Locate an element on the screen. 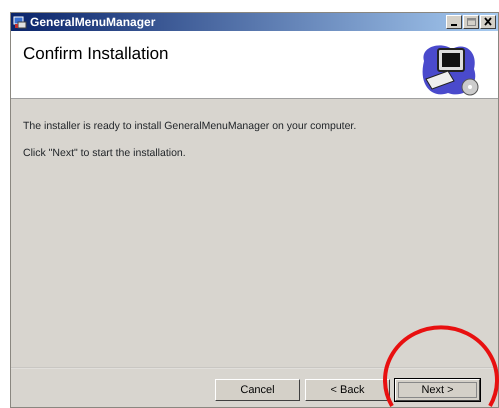  minimize-icon is located at coordinates (454, 25).